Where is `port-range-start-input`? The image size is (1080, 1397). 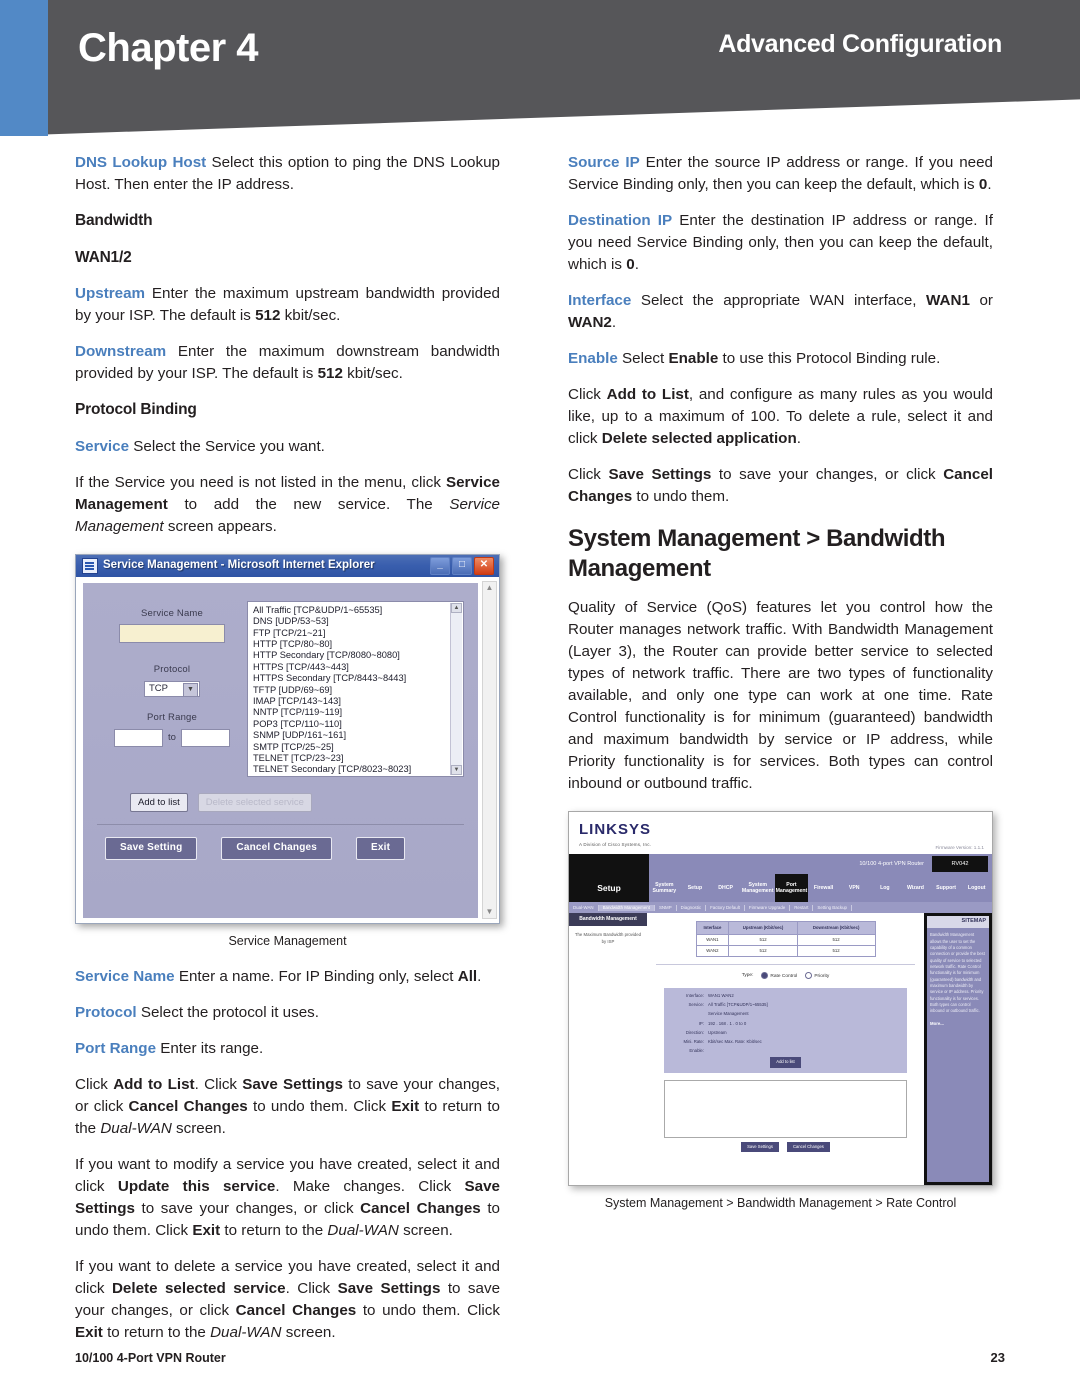
port-range-start-input is located at coordinates (139, 738).